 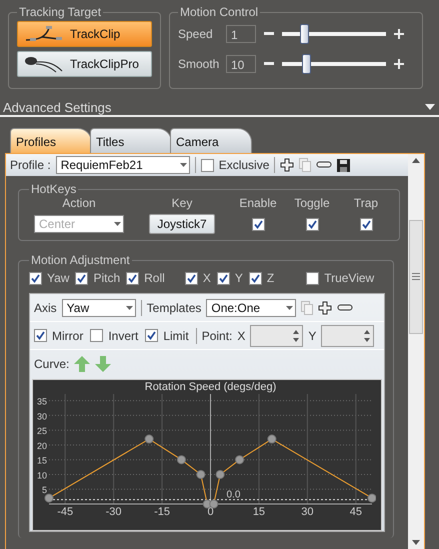 I want to click on value-field: 1, so click(x=241, y=34).